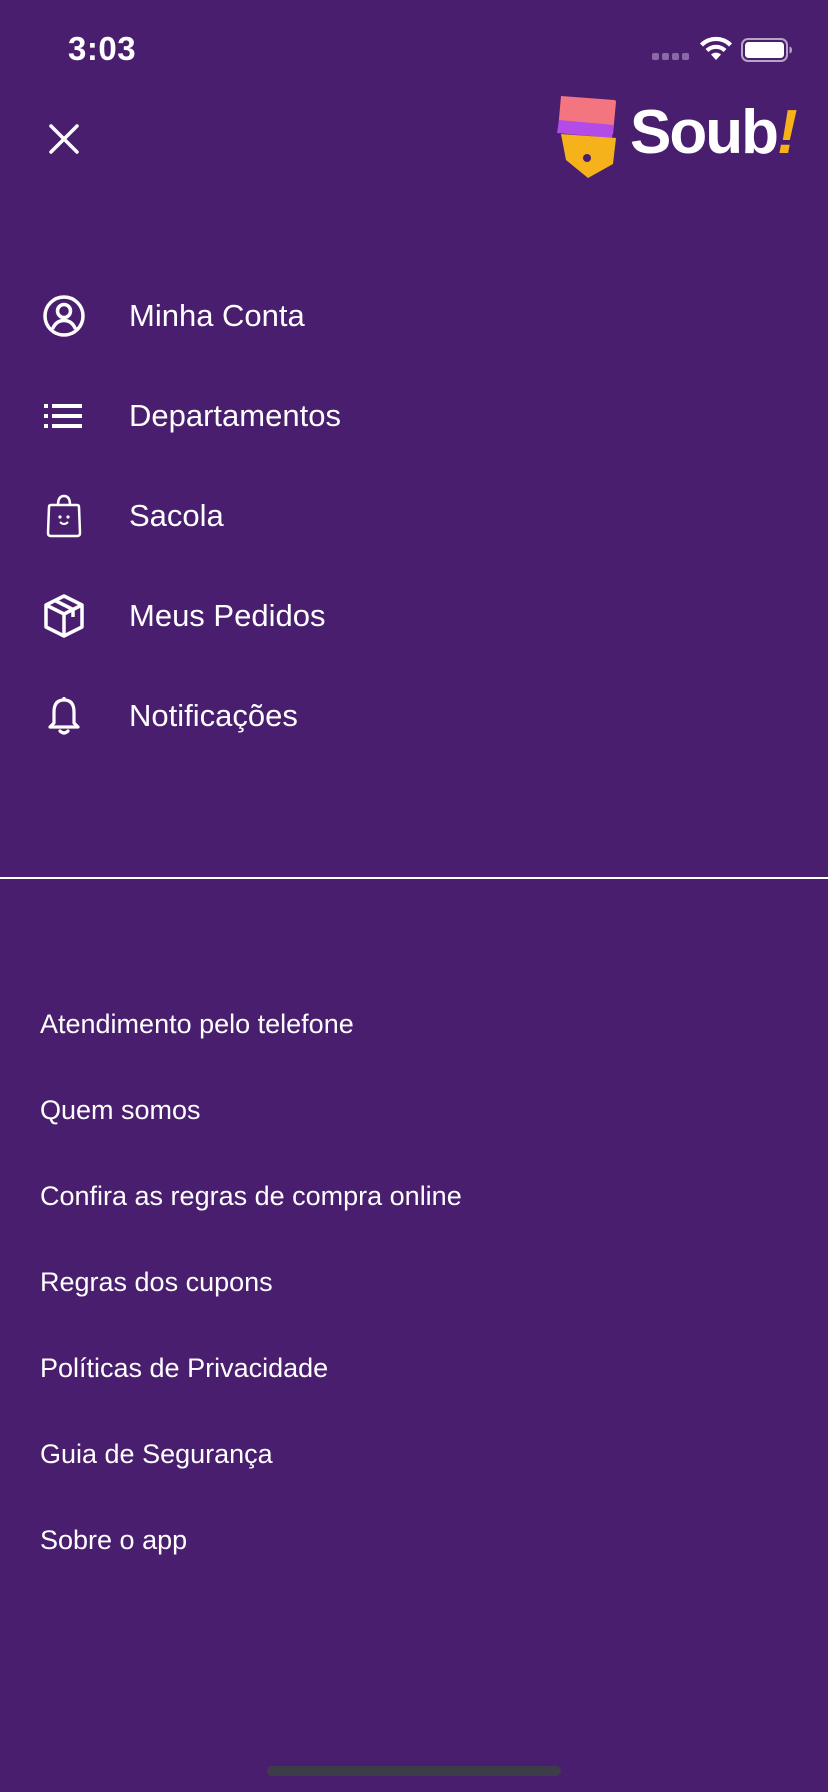 Image resolution: width=828 pixels, height=1792 pixels. I want to click on menu-item-label: Minha Conta, so click(217, 315).